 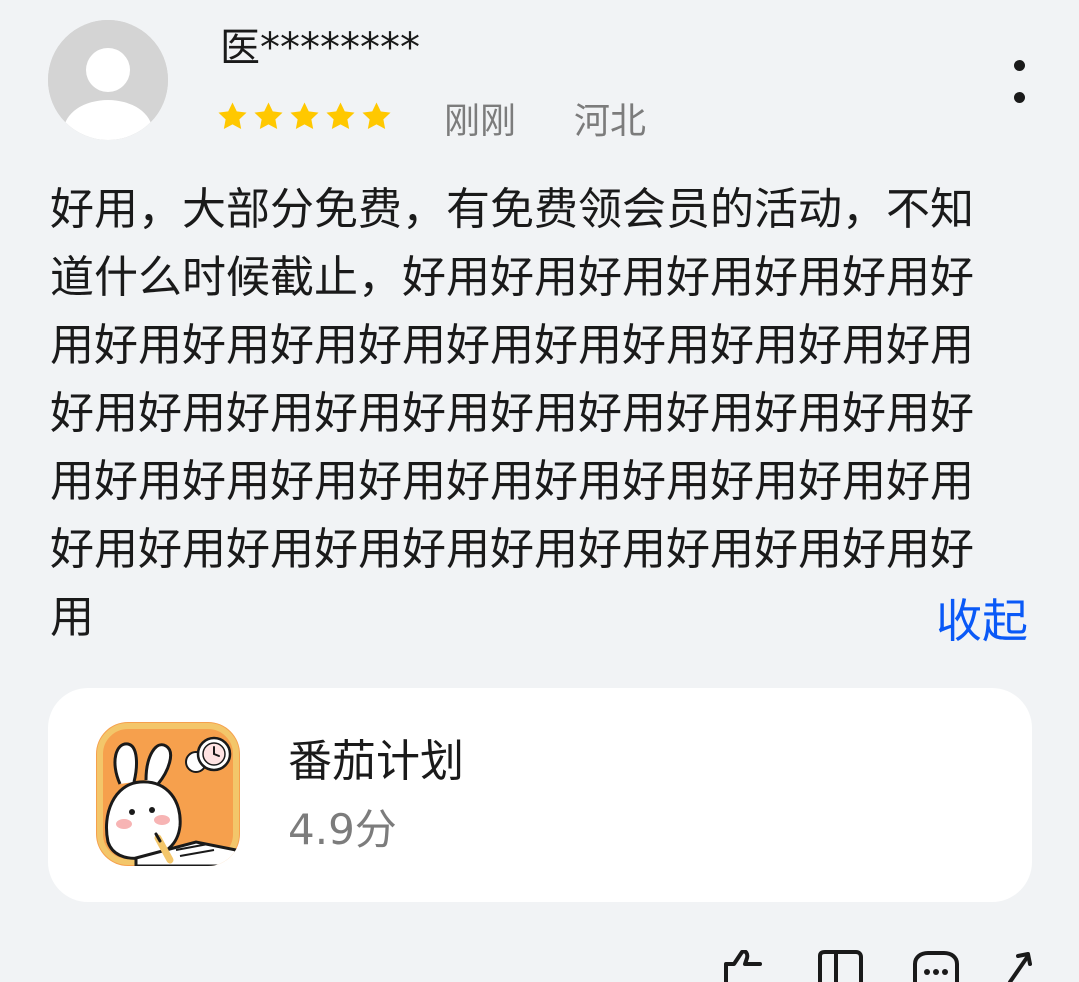 I want to click on thumbs-up-icon, so click(x=744, y=966).